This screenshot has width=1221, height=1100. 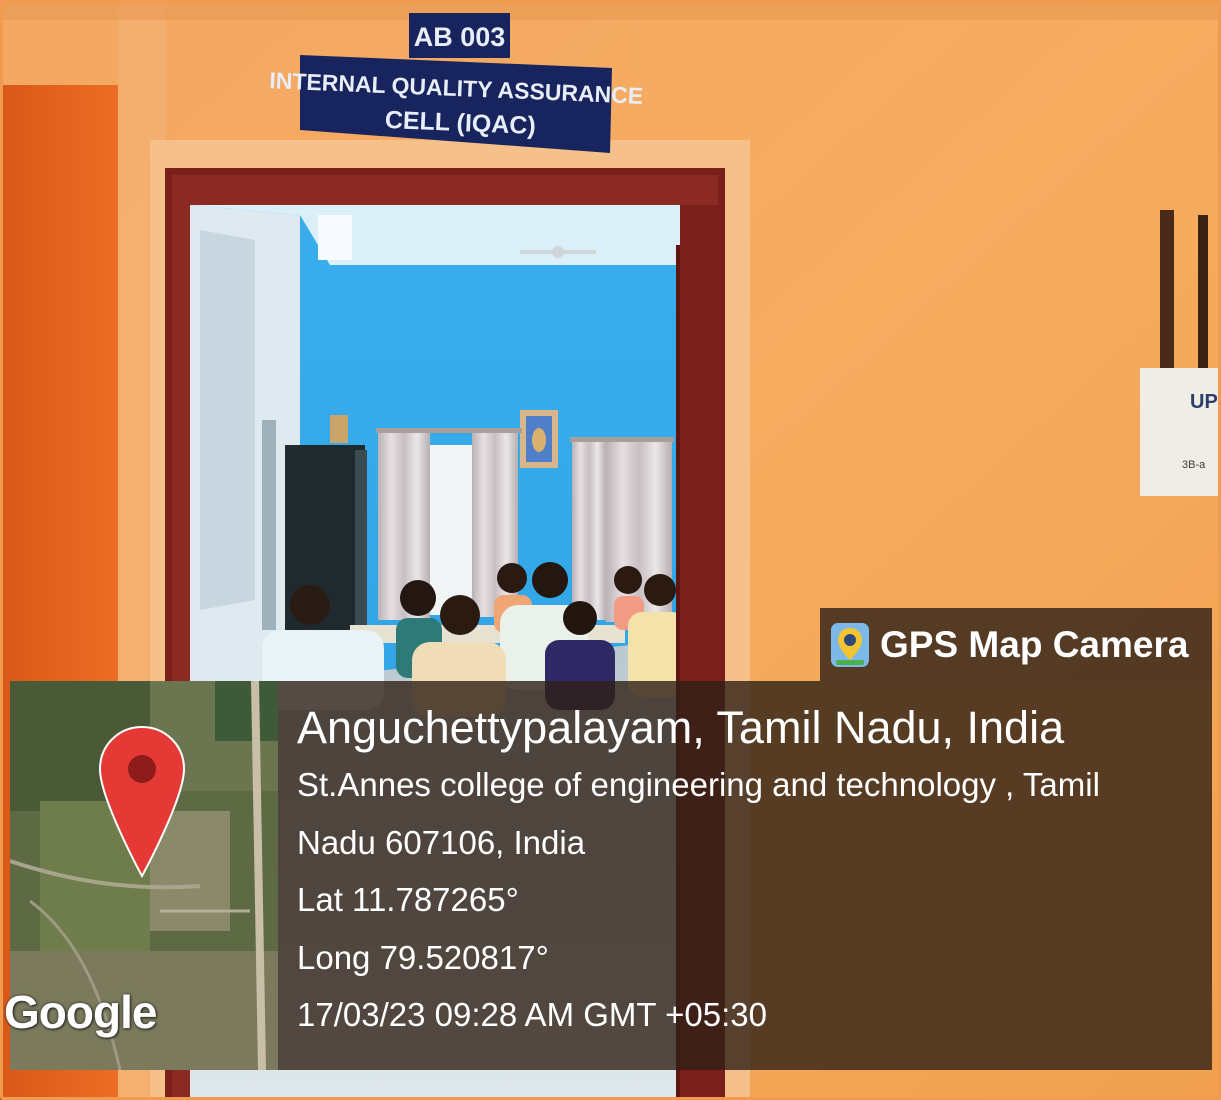 What do you see at coordinates (1194, 465) in the screenshot?
I see `box-small-text: 3B-a` at bounding box center [1194, 465].